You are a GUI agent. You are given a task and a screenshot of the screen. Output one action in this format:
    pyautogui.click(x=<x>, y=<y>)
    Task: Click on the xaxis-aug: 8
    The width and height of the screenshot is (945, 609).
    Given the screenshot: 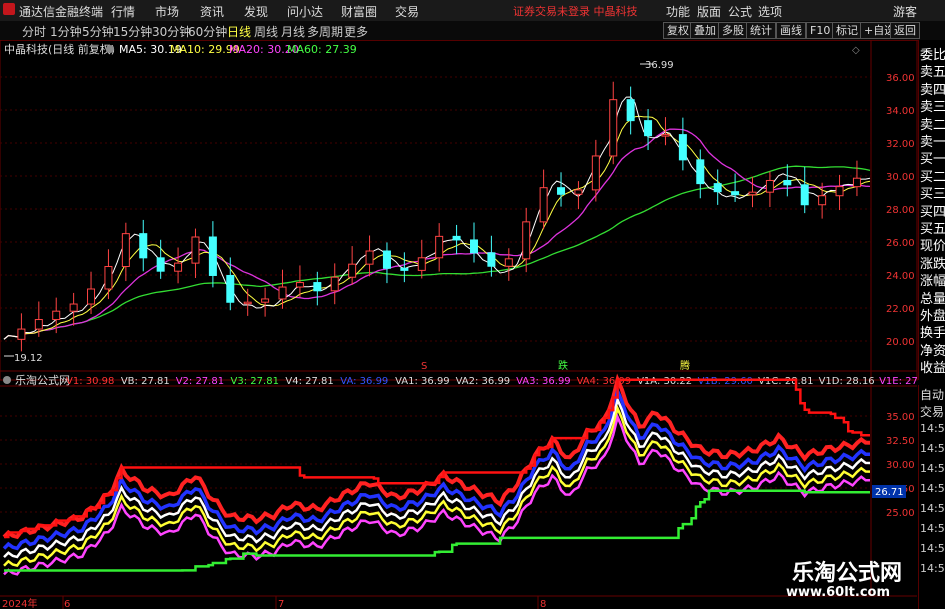 What is the action you would take?
    pyautogui.click(x=543, y=604)
    